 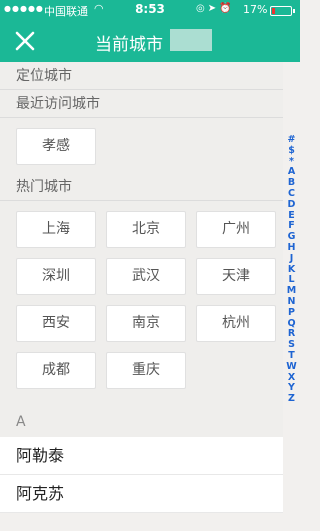 What do you see at coordinates (56, 370) in the screenshot?
I see `hot-city-button: 成都` at bounding box center [56, 370].